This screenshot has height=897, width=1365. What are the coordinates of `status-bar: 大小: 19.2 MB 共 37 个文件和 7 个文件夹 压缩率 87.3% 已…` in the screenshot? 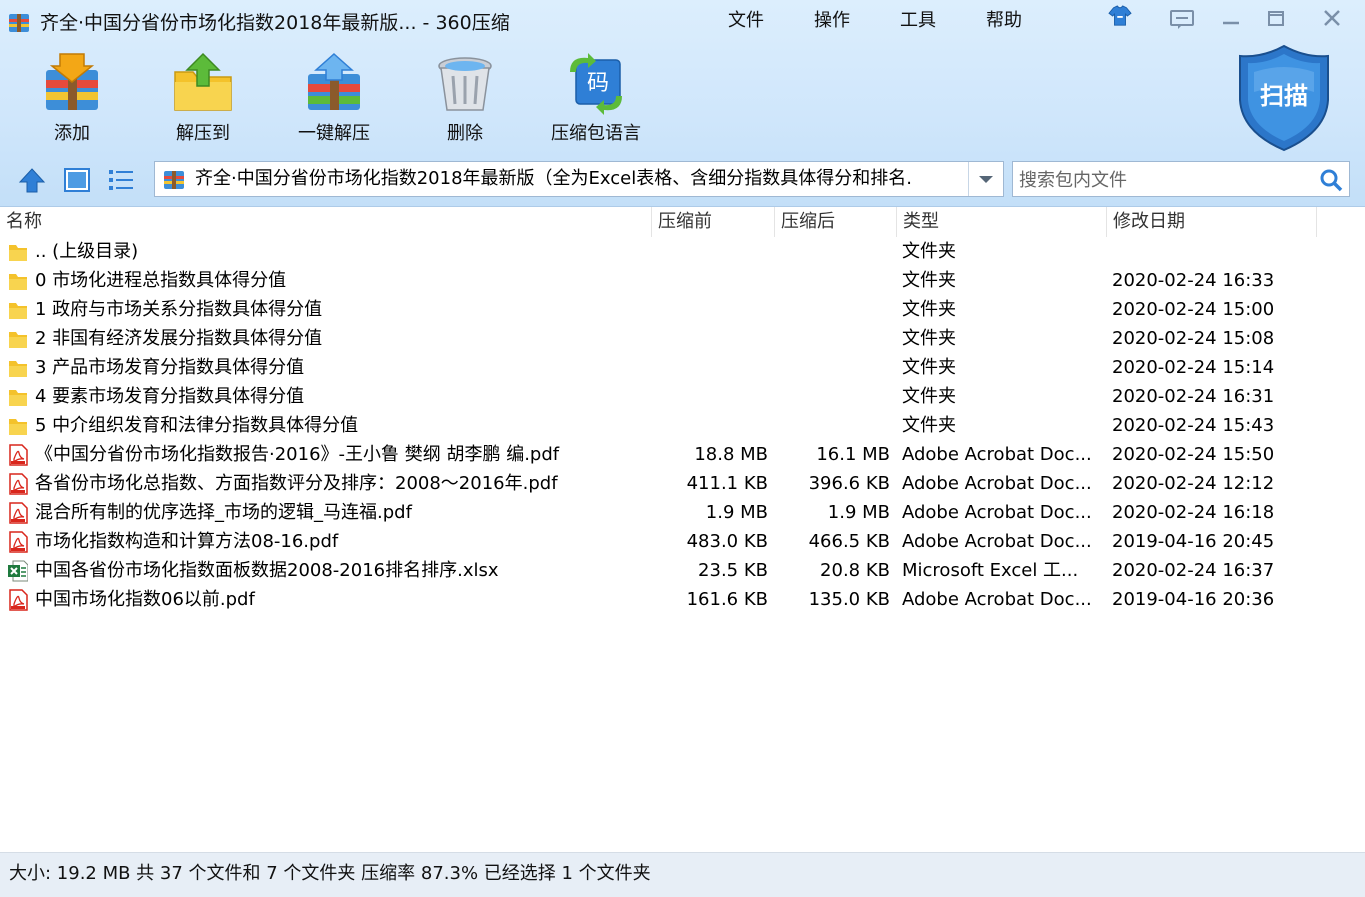 It's located at (682, 874).